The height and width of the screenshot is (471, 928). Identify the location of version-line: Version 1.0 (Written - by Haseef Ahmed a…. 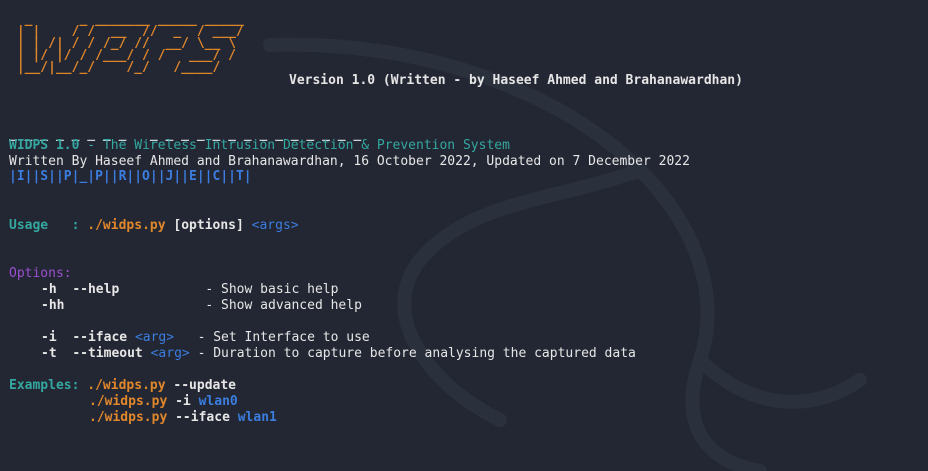
(516, 80).